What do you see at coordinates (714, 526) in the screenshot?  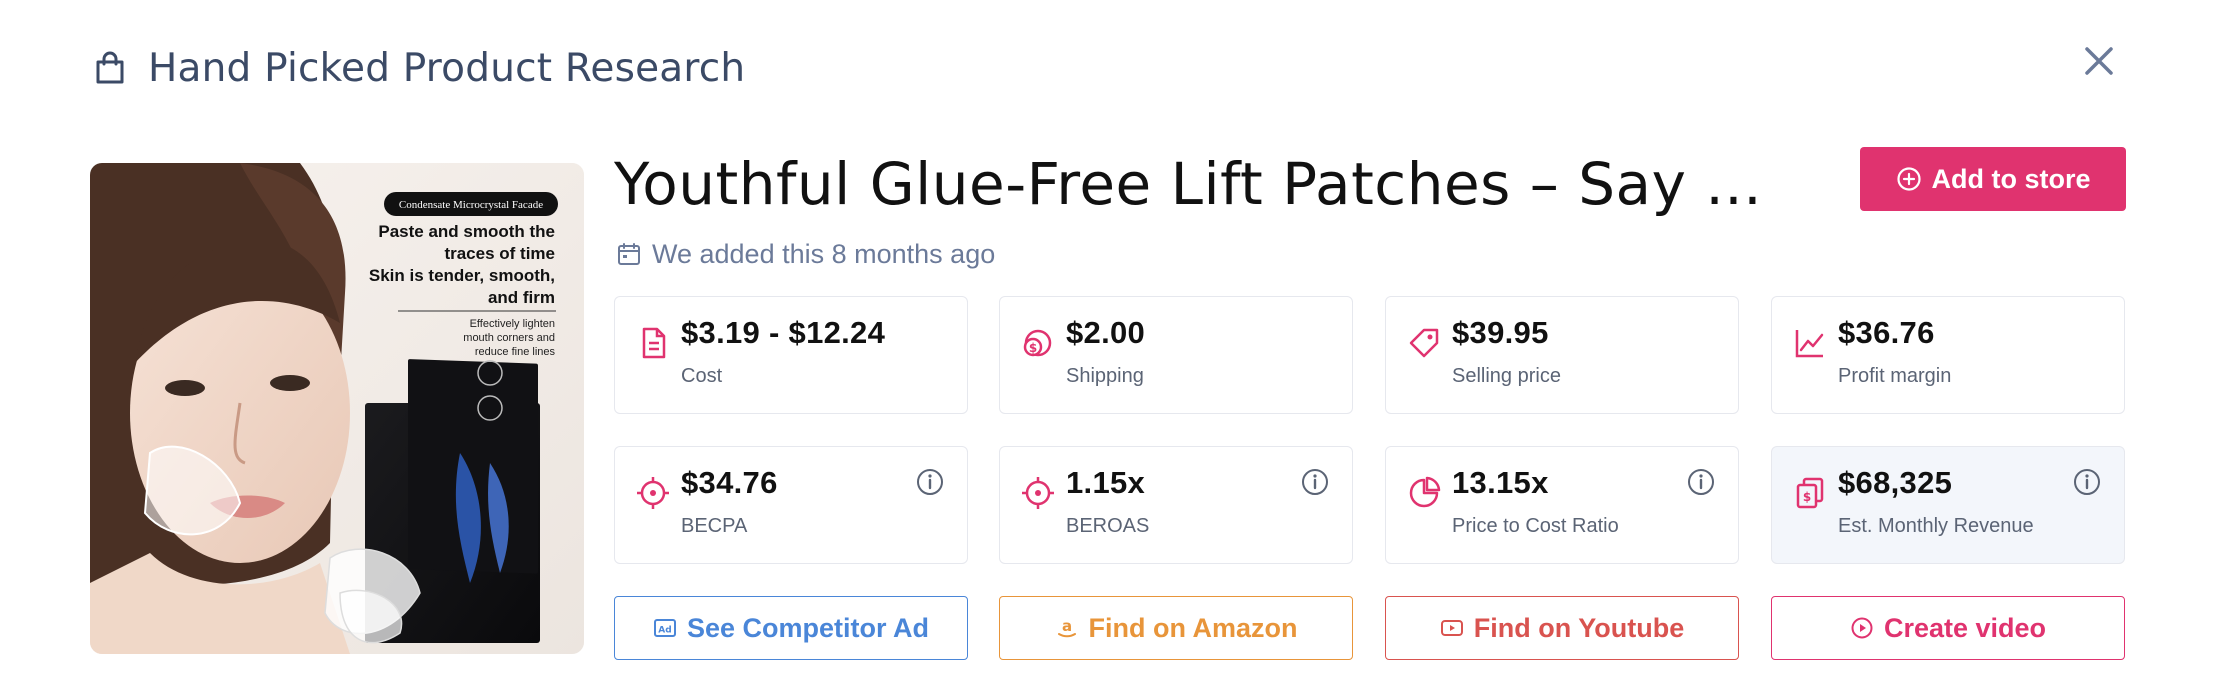 I see `stat-label: BECPA` at bounding box center [714, 526].